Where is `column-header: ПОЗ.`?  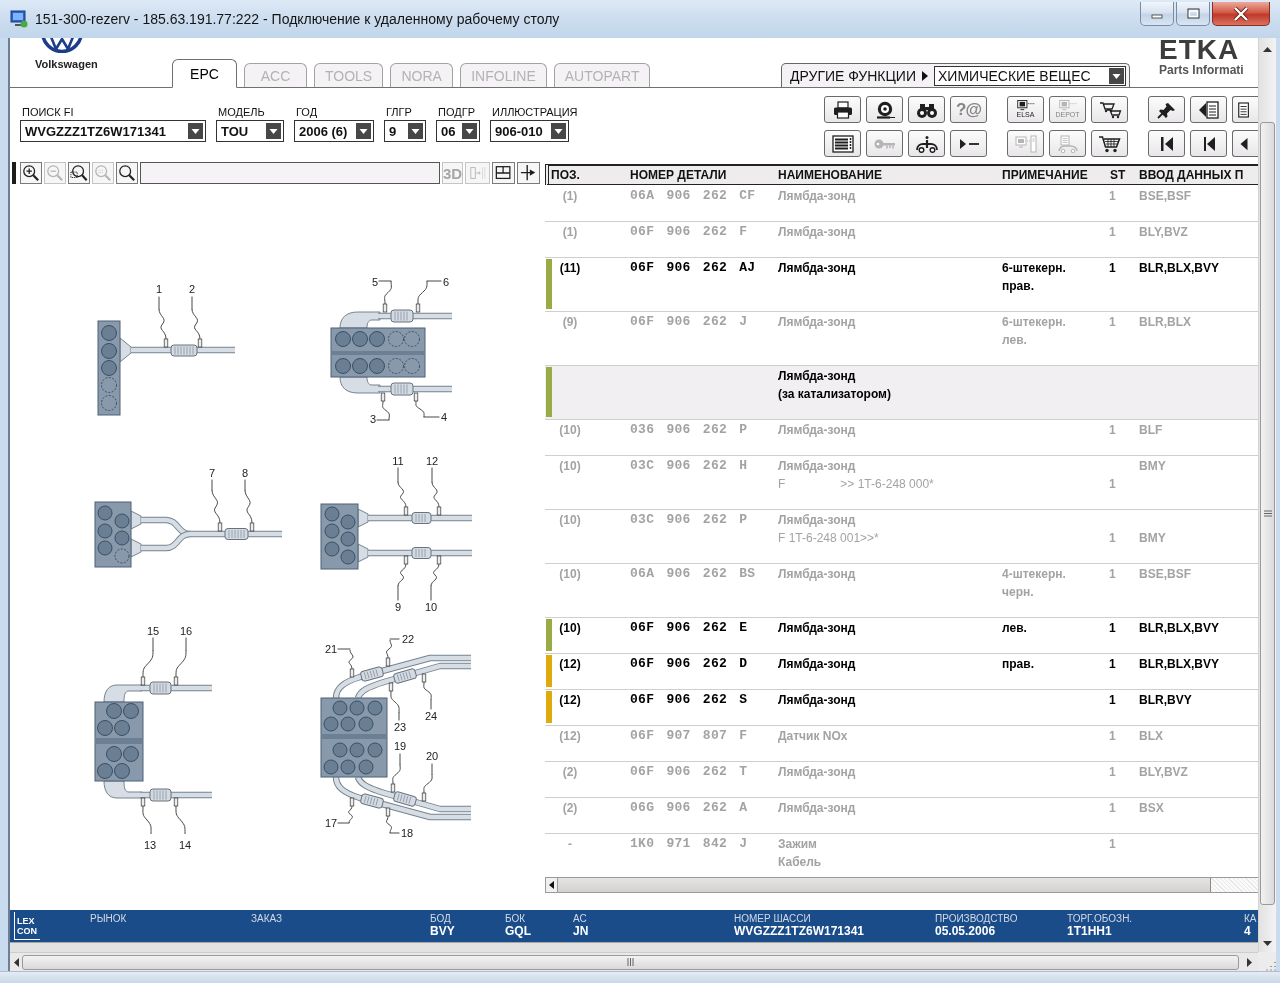 column-header: ПОЗ. is located at coordinates (565, 175).